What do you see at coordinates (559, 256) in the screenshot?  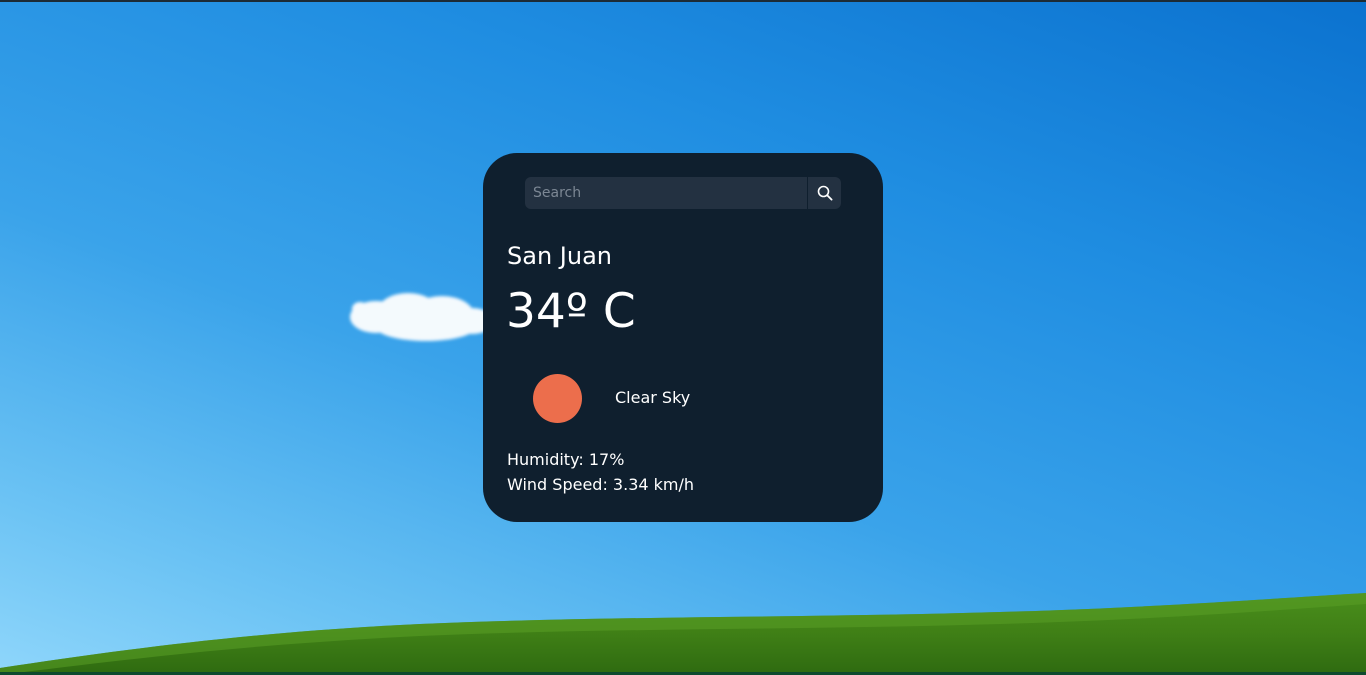 I see `city-name: San Juan` at bounding box center [559, 256].